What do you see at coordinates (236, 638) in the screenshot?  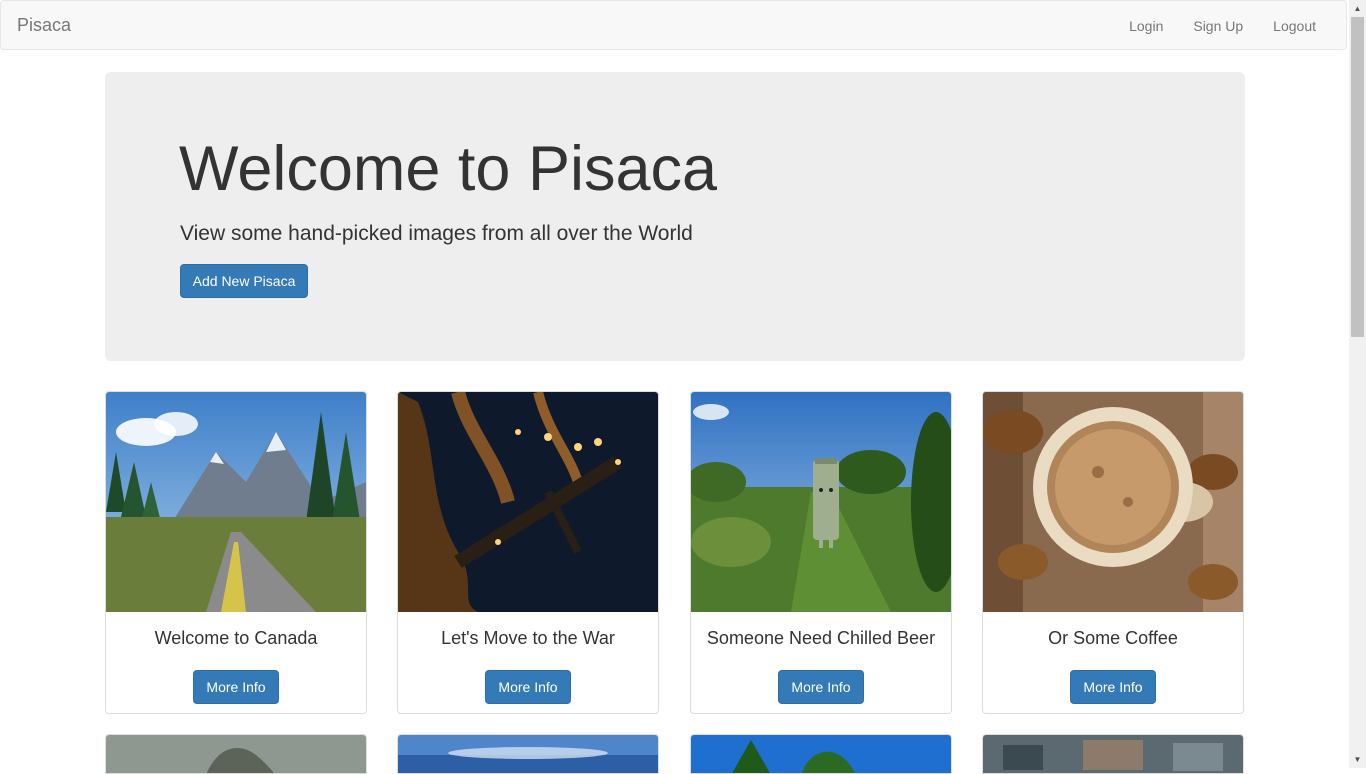 I see `card-title: Welcome to Canada` at bounding box center [236, 638].